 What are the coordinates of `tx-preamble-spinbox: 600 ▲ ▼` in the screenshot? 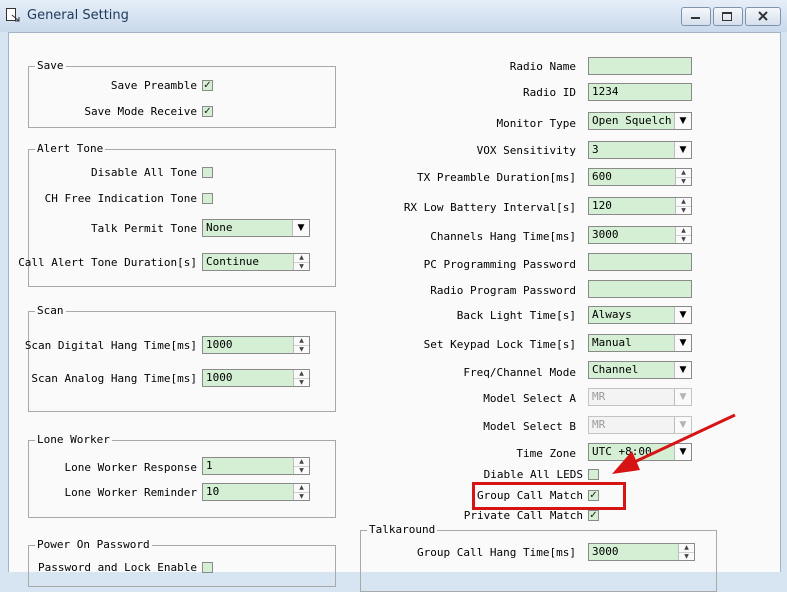 It's located at (640, 177).